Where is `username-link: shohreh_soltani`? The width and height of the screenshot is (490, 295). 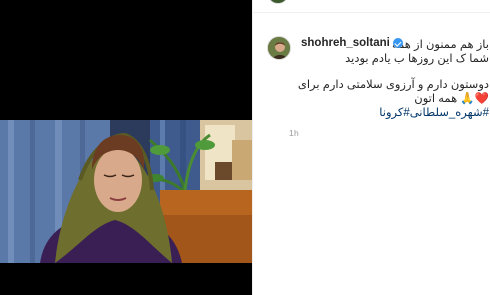
username-link: shohreh_soltani is located at coordinates (345, 43).